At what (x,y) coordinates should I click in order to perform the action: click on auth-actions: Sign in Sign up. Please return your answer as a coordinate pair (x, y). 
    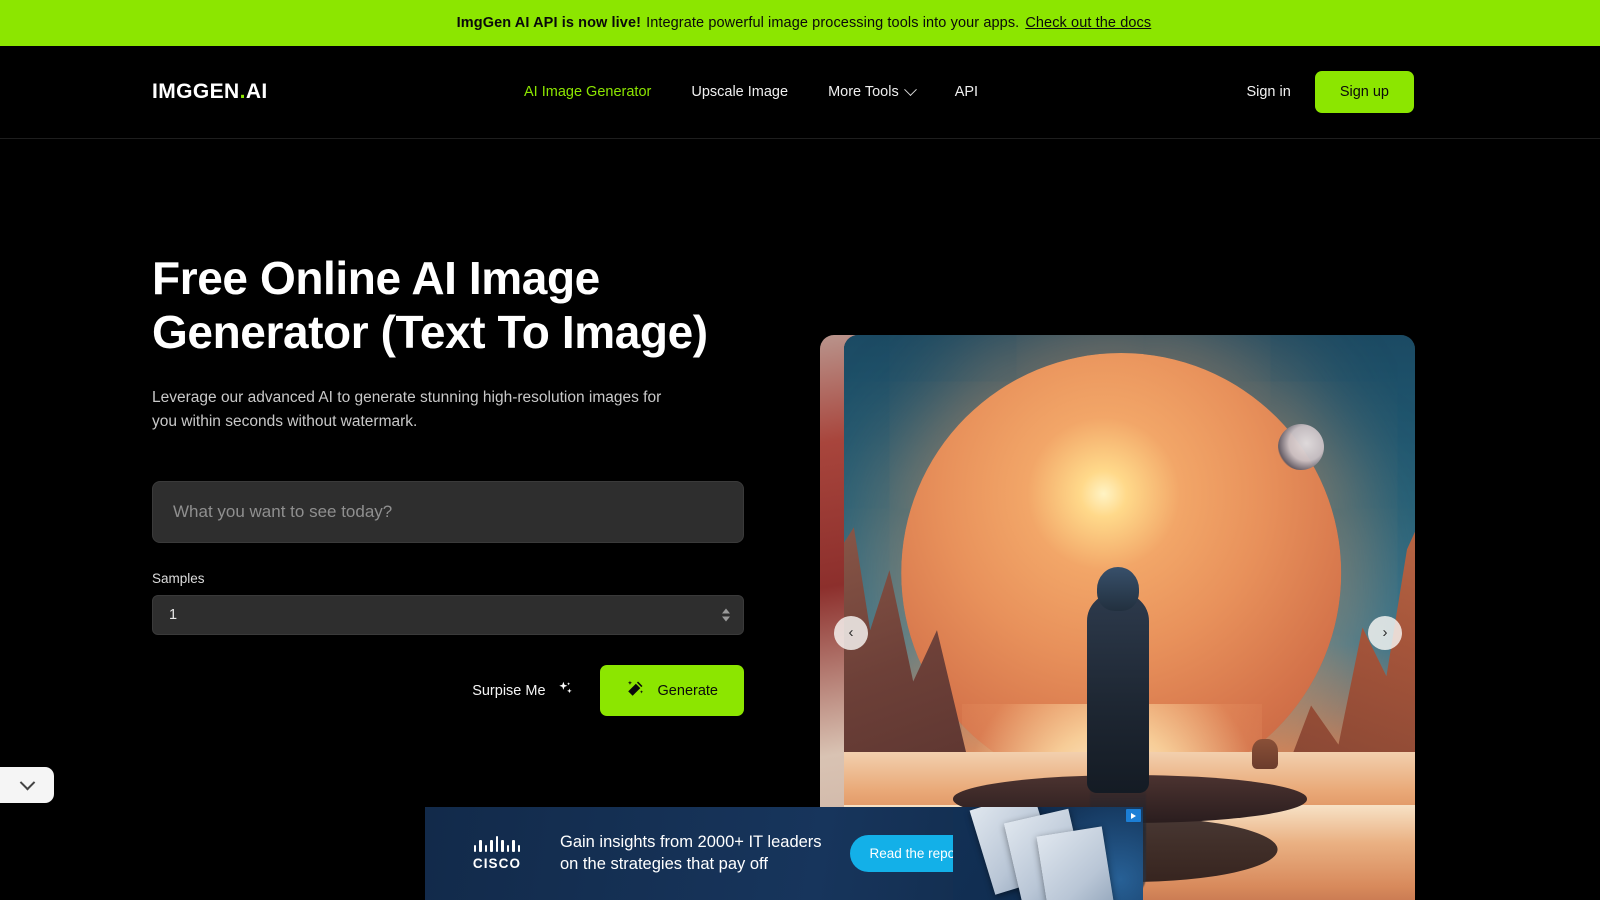
    Looking at the image, I should click on (1330, 92).